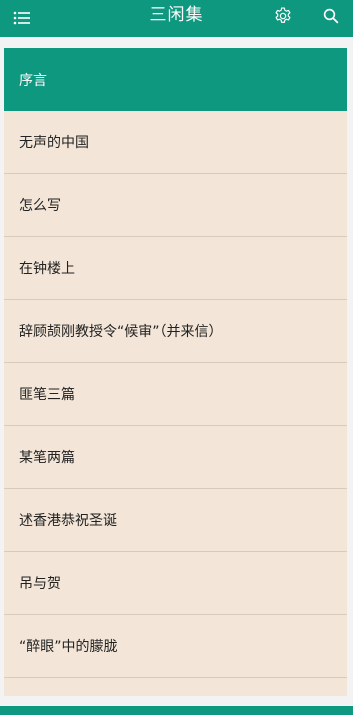 The height and width of the screenshot is (715, 353). Describe the element at coordinates (54, 143) in the screenshot. I see `chapter-label: 无声的中国` at that location.